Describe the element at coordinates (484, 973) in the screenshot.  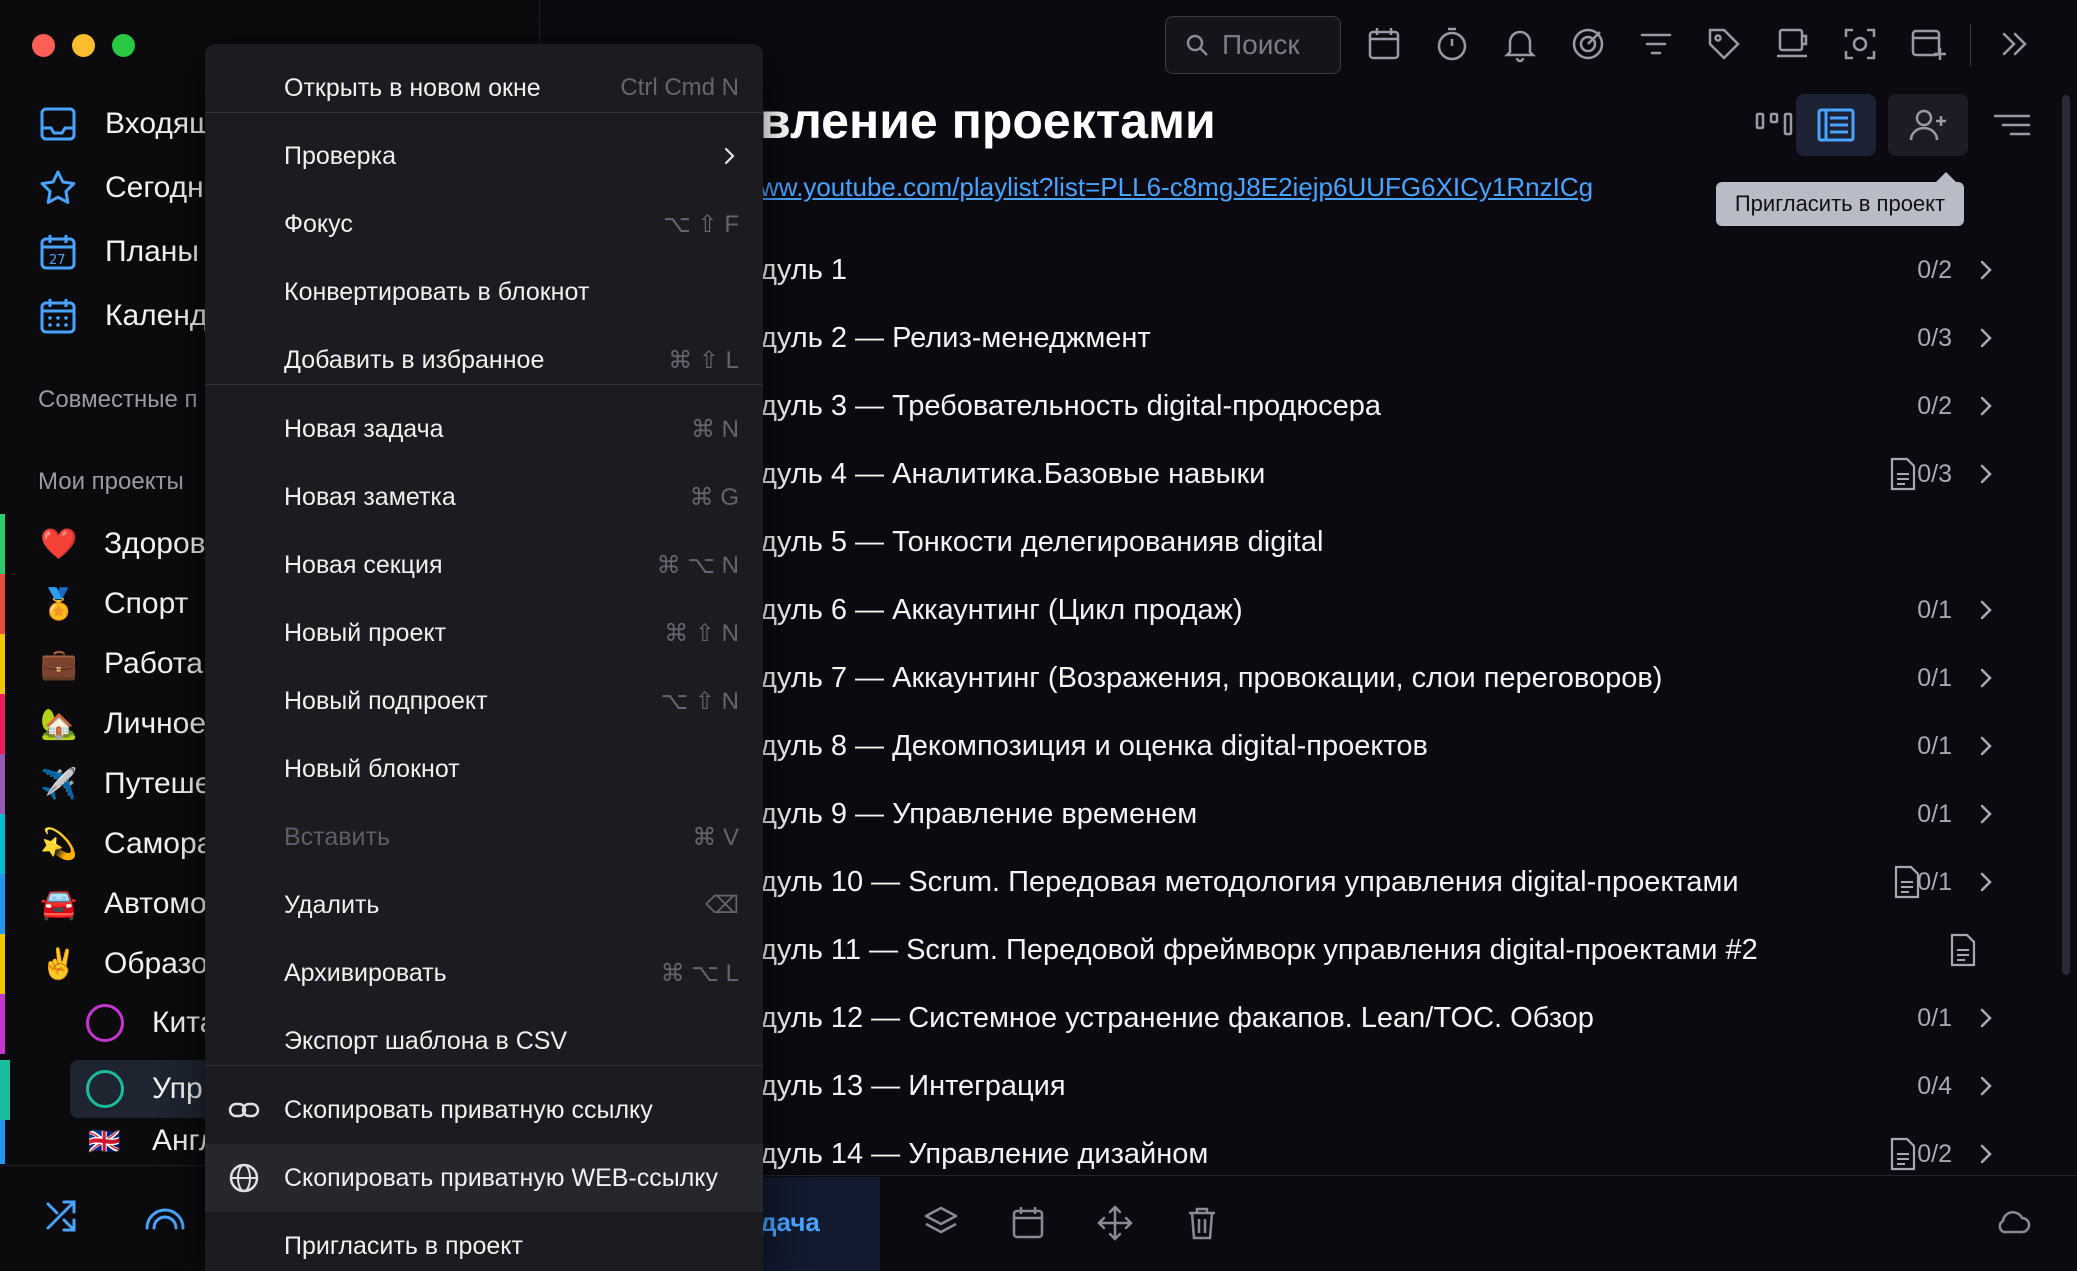
I see `menu-item: Архивировать ⌘ ⌥ L` at that location.